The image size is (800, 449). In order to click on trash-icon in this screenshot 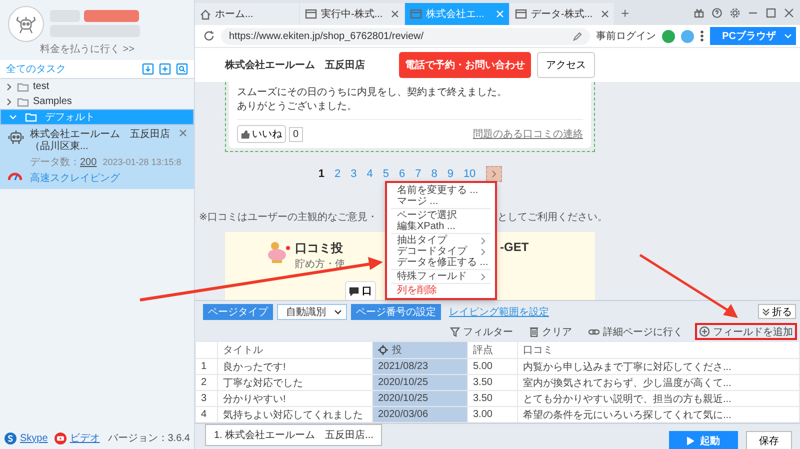, I will do `click(534, 331)`.